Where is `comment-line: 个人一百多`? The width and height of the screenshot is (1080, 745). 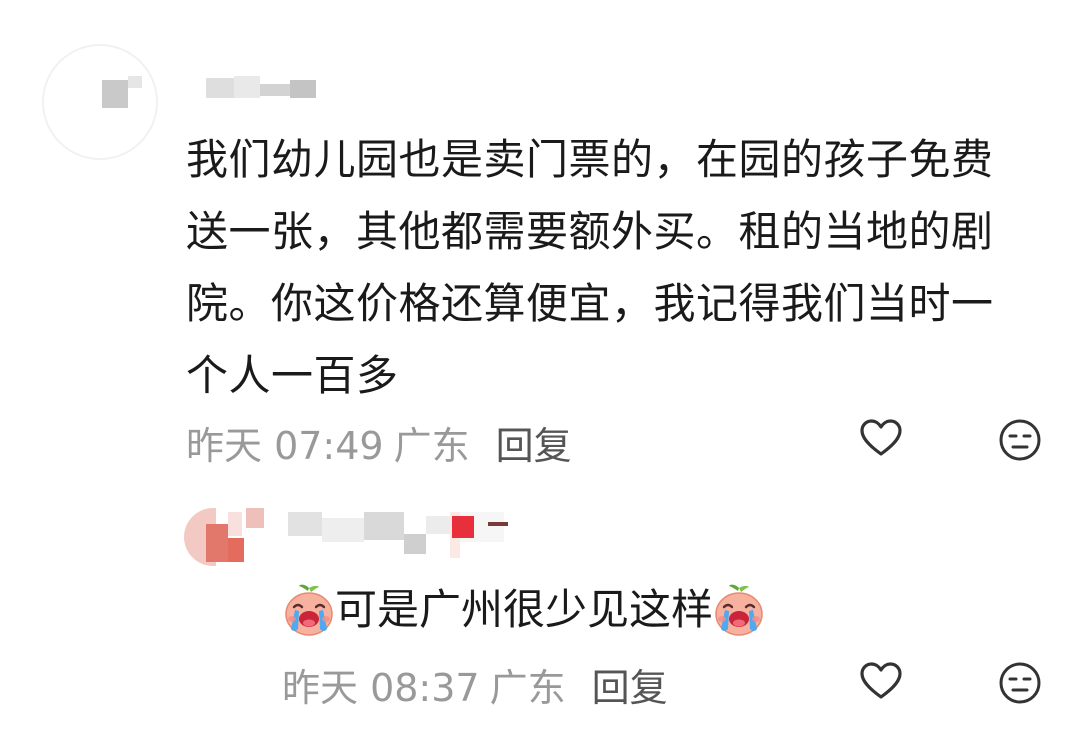 comment-line: 个人一百多 is located at coordinates (292, 375).